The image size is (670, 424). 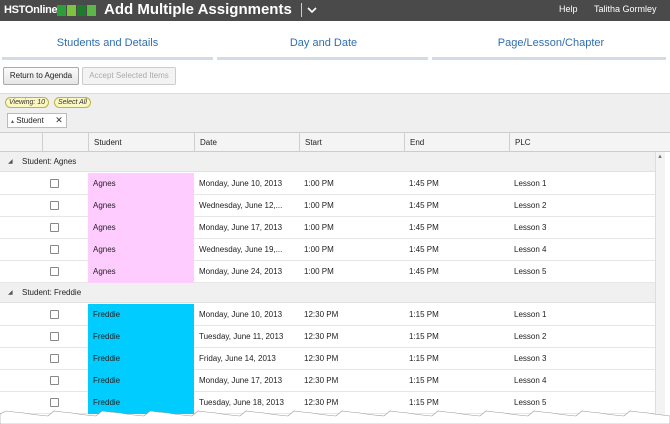 I want to click on group-header-row: ◢ Student: Agnes, so click(x=327, y=162).